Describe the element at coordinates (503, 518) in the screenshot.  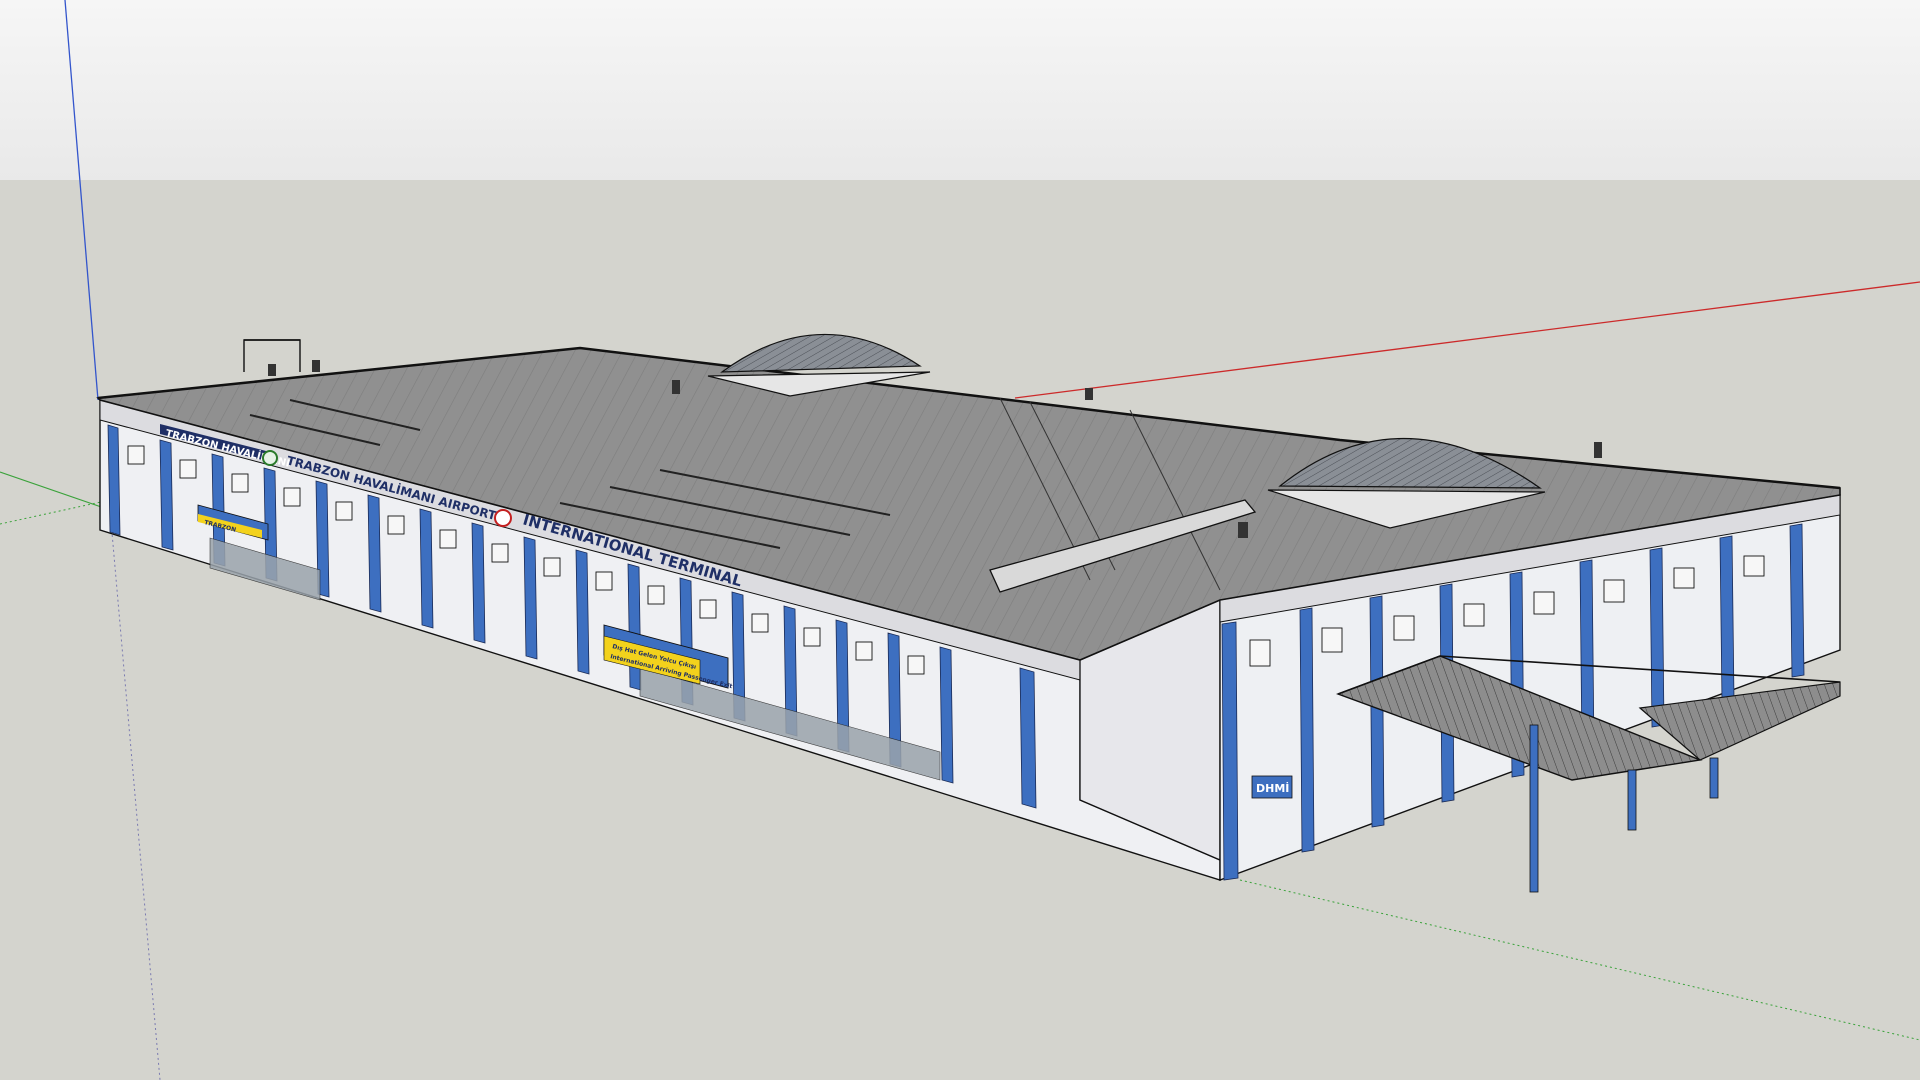
I see `logo-red-seal` at that location.